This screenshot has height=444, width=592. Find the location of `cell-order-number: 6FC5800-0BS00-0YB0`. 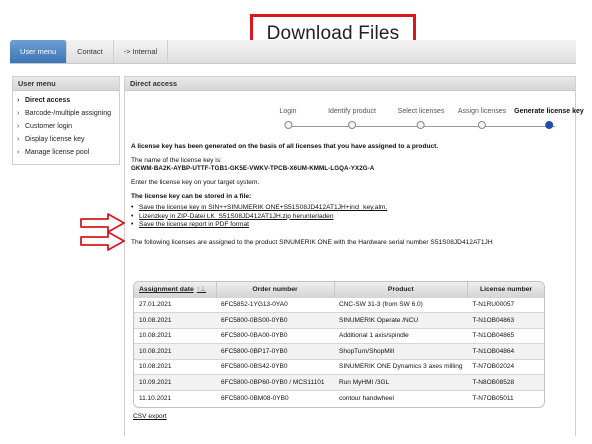

cell-order-number: 6FC5800-0BS00-0YB0 is located at coordinates (275, 320).